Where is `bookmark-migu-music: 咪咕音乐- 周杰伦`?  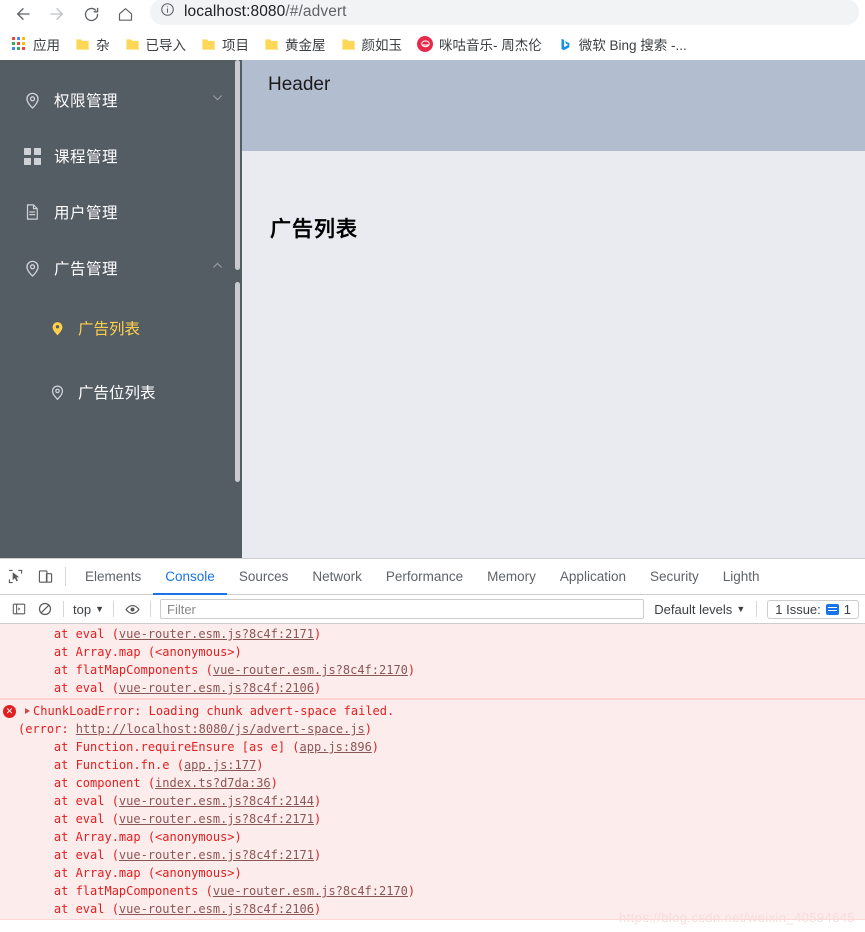
bookmark-migu-music: 咪咕音乐- 周杰伦 is located at coordinates (480, 44).